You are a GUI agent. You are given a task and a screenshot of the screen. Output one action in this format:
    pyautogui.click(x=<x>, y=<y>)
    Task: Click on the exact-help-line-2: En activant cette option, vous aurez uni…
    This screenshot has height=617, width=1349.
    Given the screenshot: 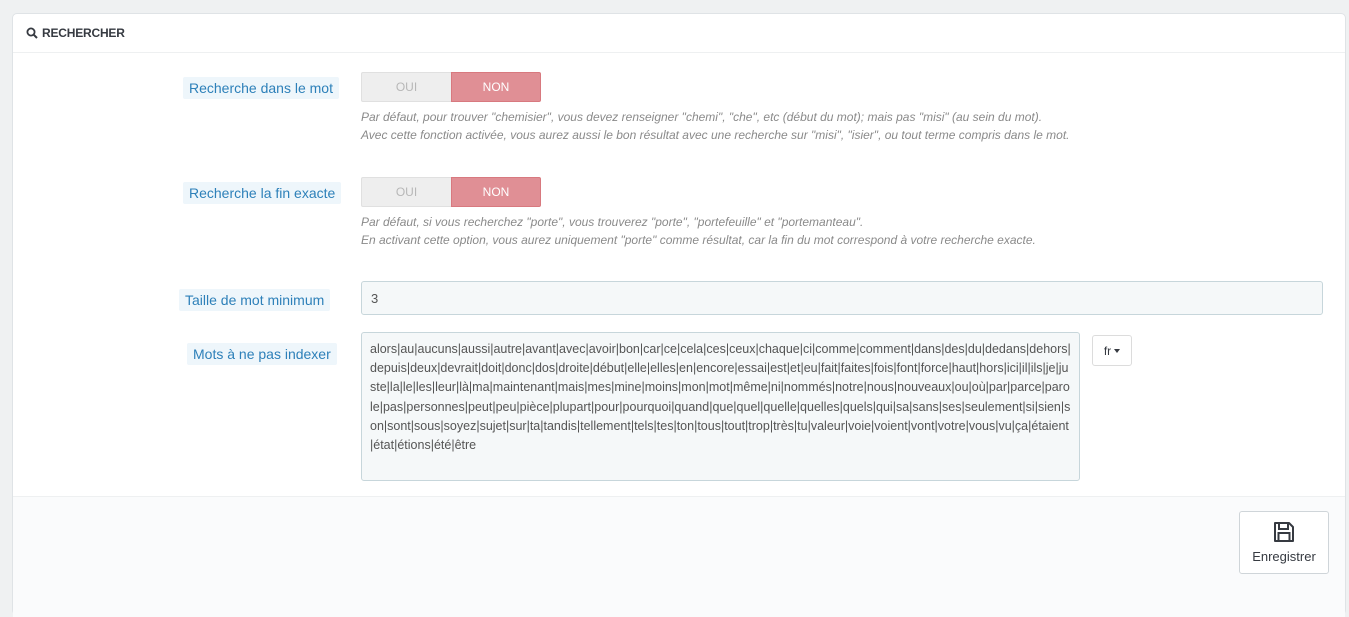 What is the action you would take?
    pyautogui.click(x=698, y=240)
    